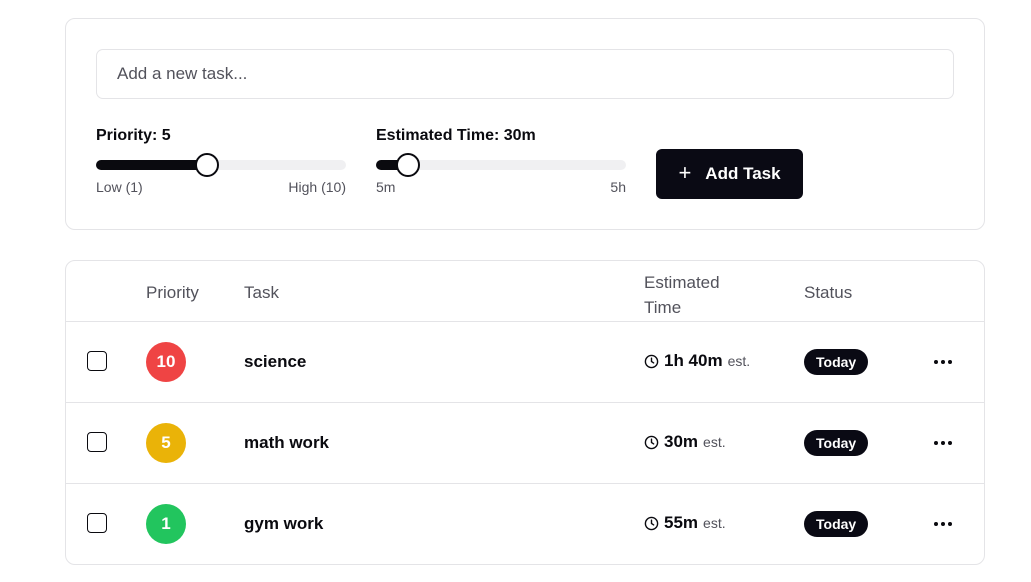 The width and height of the screenshot is (1031, 582). I want to click on priority-slider-fill, so click(151, 165).